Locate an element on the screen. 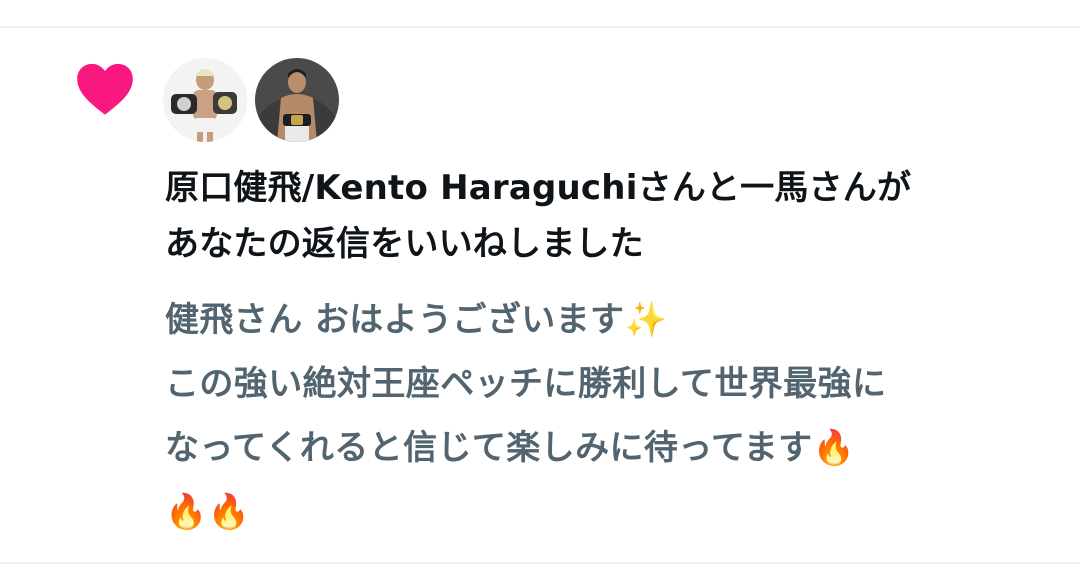 The height and width of the screenshot is (581, 1080). reply-line-4: 🔥🔥 is located at coordinates (615, 512).